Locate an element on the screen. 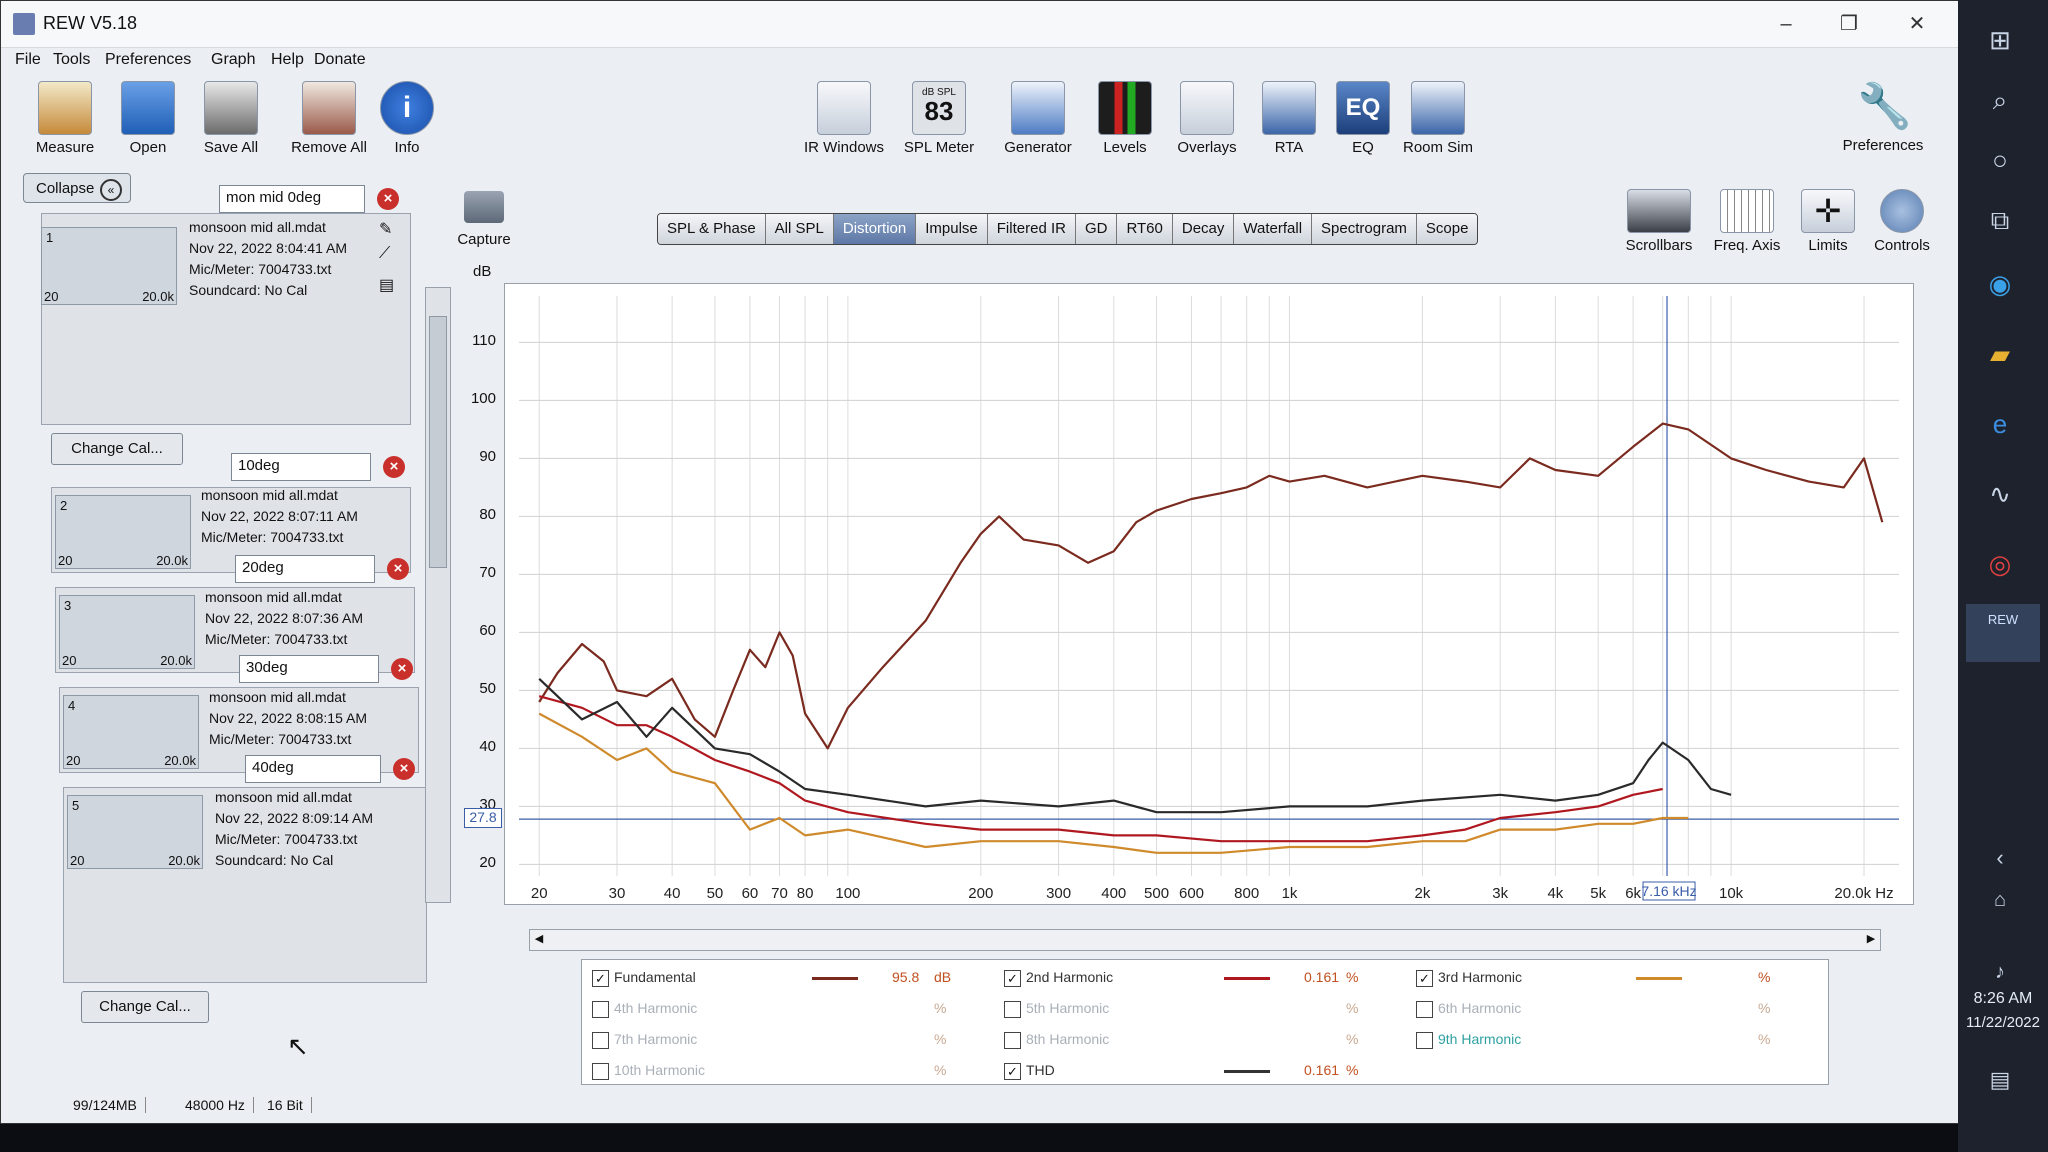  menu-donate: Donate is located at coordinates (340, 60).